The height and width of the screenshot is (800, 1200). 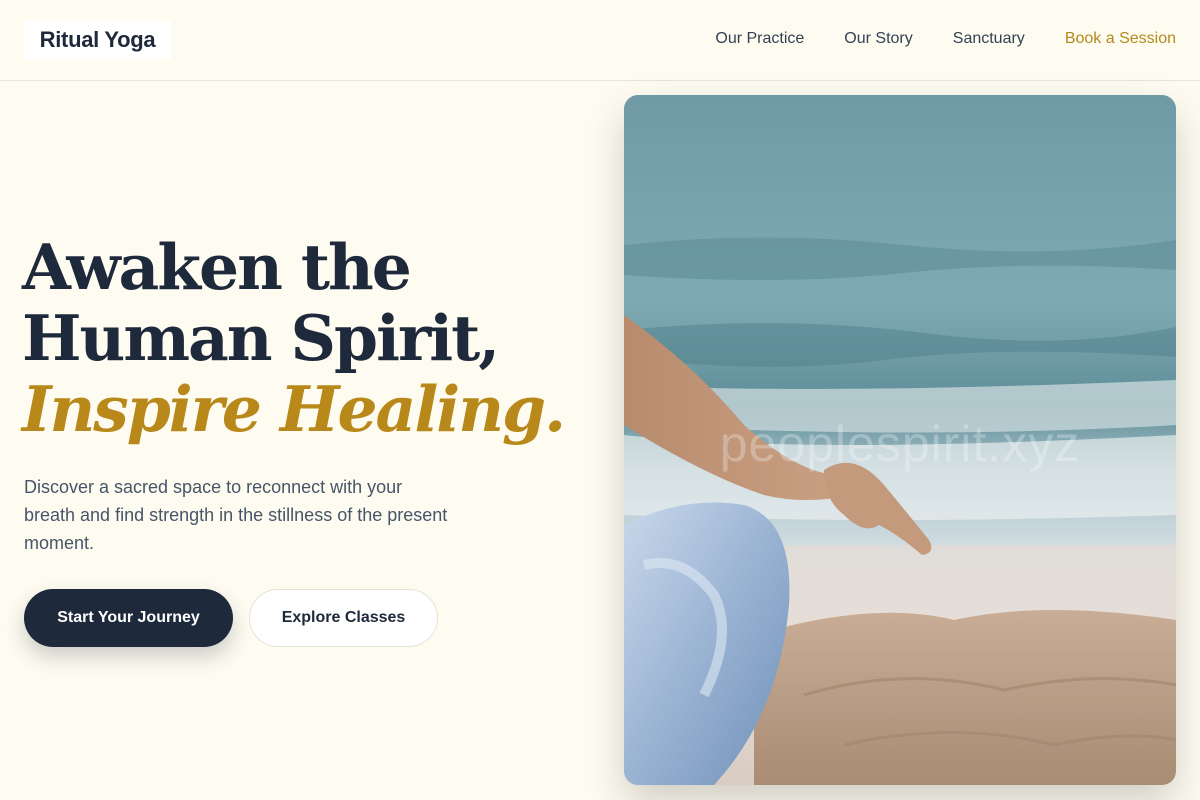 What do you see at coordinates (759, 39) in the screenshot?
I see `nav-our-practice: Our Practice` at bounding box center [759, 39].